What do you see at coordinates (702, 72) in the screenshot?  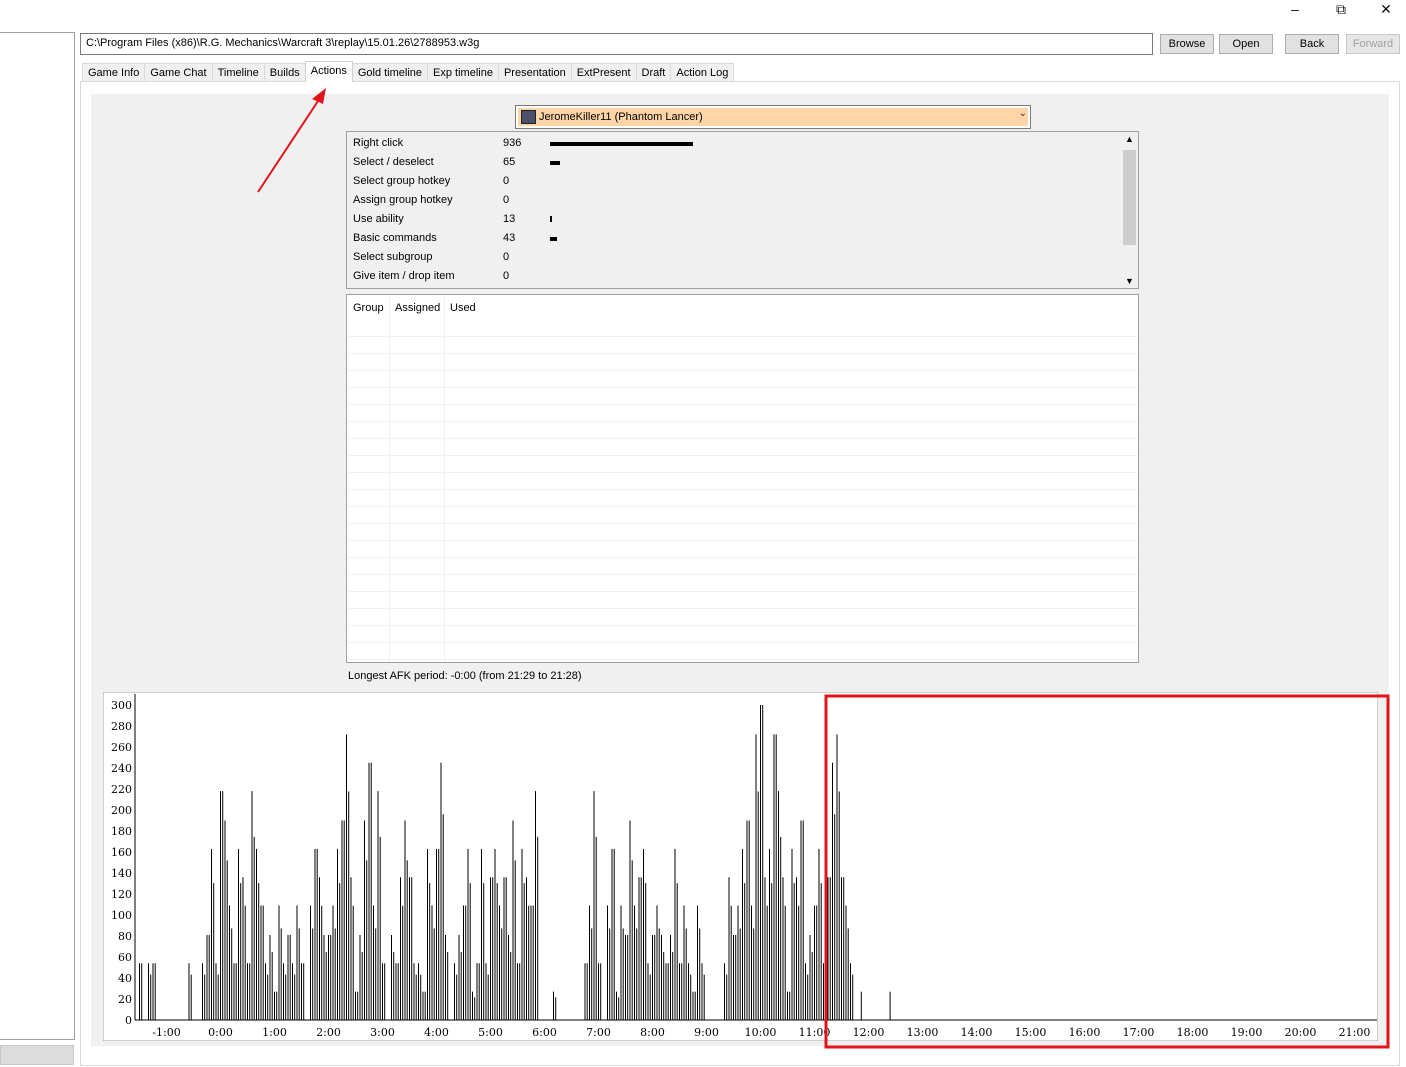 I see `tab-action-log: Action Log` at bounding box center [702, 72].